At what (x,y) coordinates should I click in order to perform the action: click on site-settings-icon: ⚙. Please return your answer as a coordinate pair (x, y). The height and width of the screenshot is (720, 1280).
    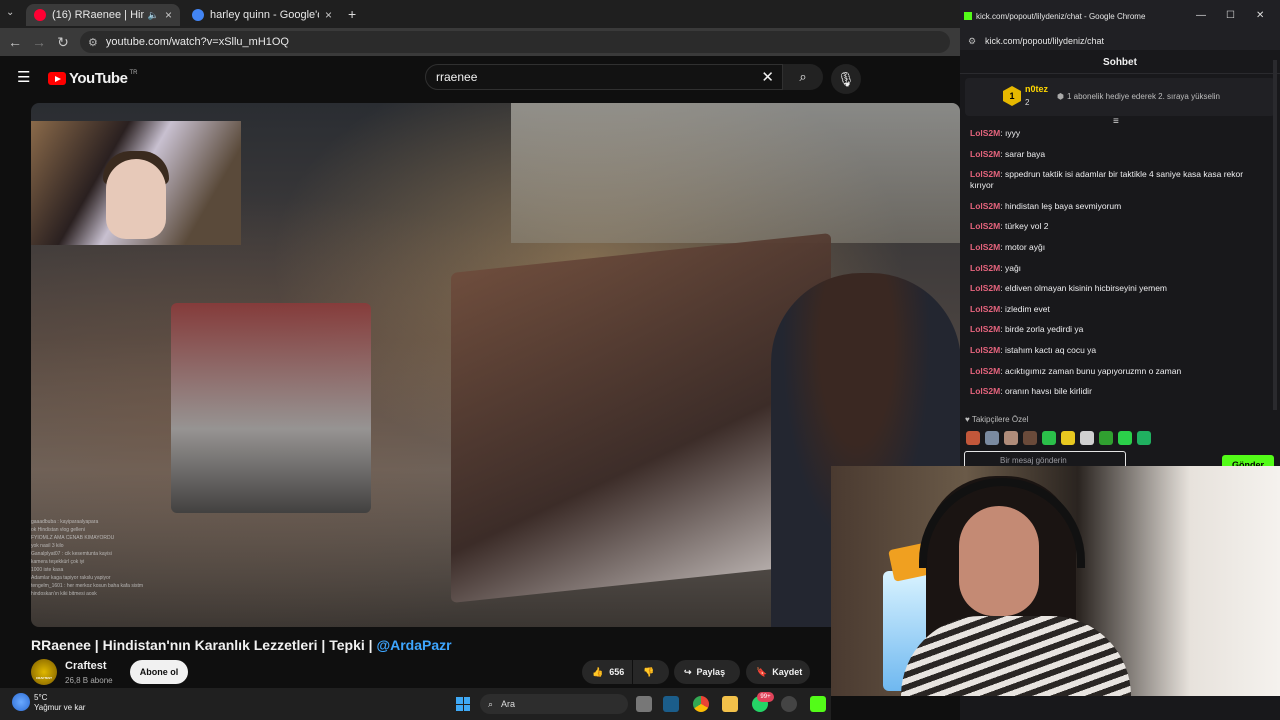
    Looking at the image, I should click on (972, 41).